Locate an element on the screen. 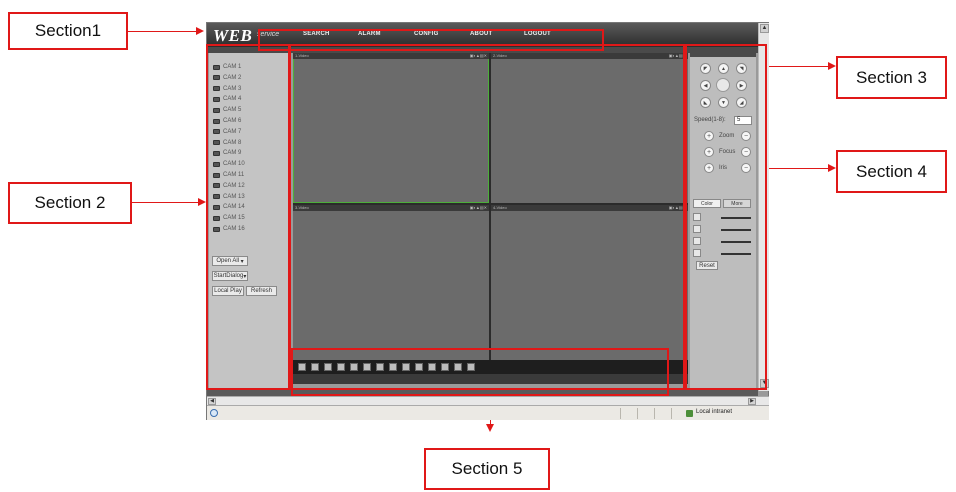 This screenshot has width=956, height=492. page-status-icon is located at coordinates (214, 413).